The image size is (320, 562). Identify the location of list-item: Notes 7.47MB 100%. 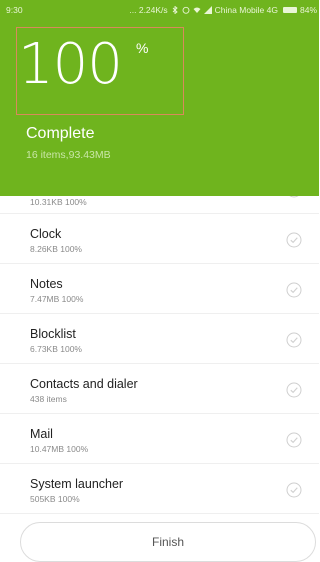
(159, 289).